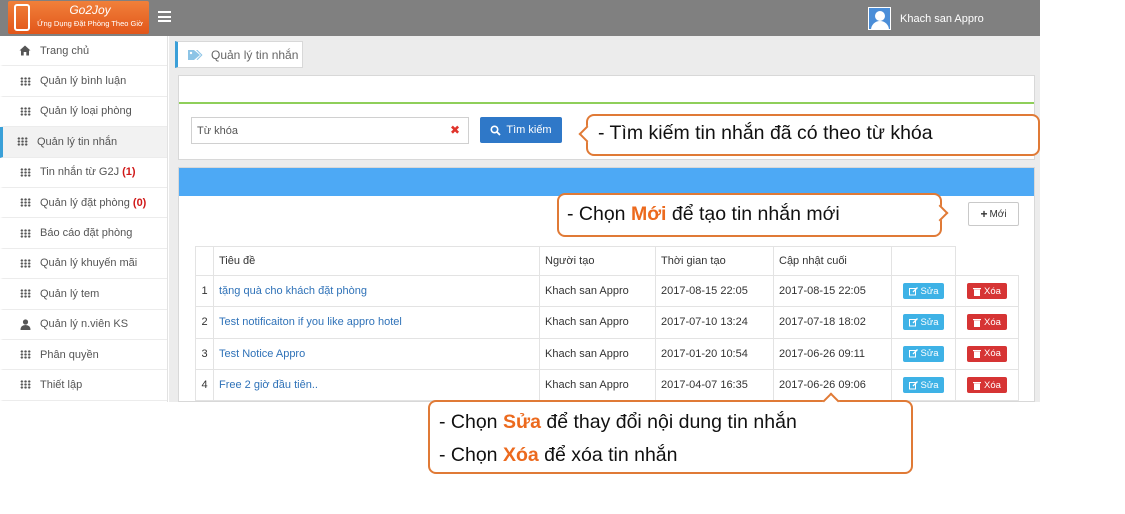 The width and height of the screenshot is (1125, 514). I want to click on sidebar-item-quan-ly-dat-phong: Quản lý đặt phòng (0), so click(83, 203).